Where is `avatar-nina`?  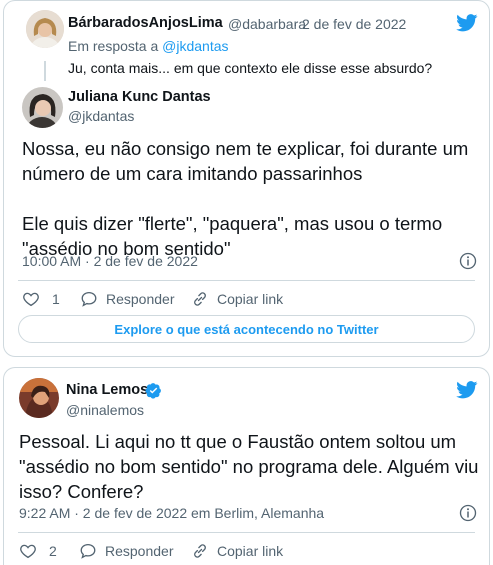
avatar-nina is located at coordinates (39, 398).